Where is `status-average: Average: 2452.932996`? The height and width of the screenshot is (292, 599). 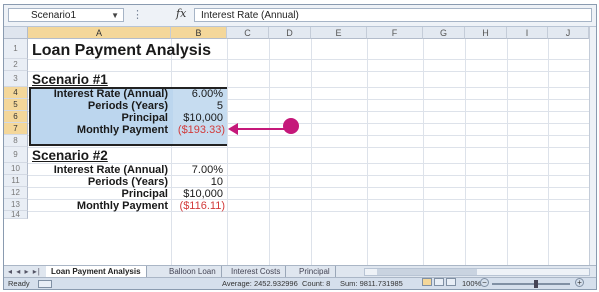
status-average: Average: 2452.932996 is located at coordinates (260, 283).